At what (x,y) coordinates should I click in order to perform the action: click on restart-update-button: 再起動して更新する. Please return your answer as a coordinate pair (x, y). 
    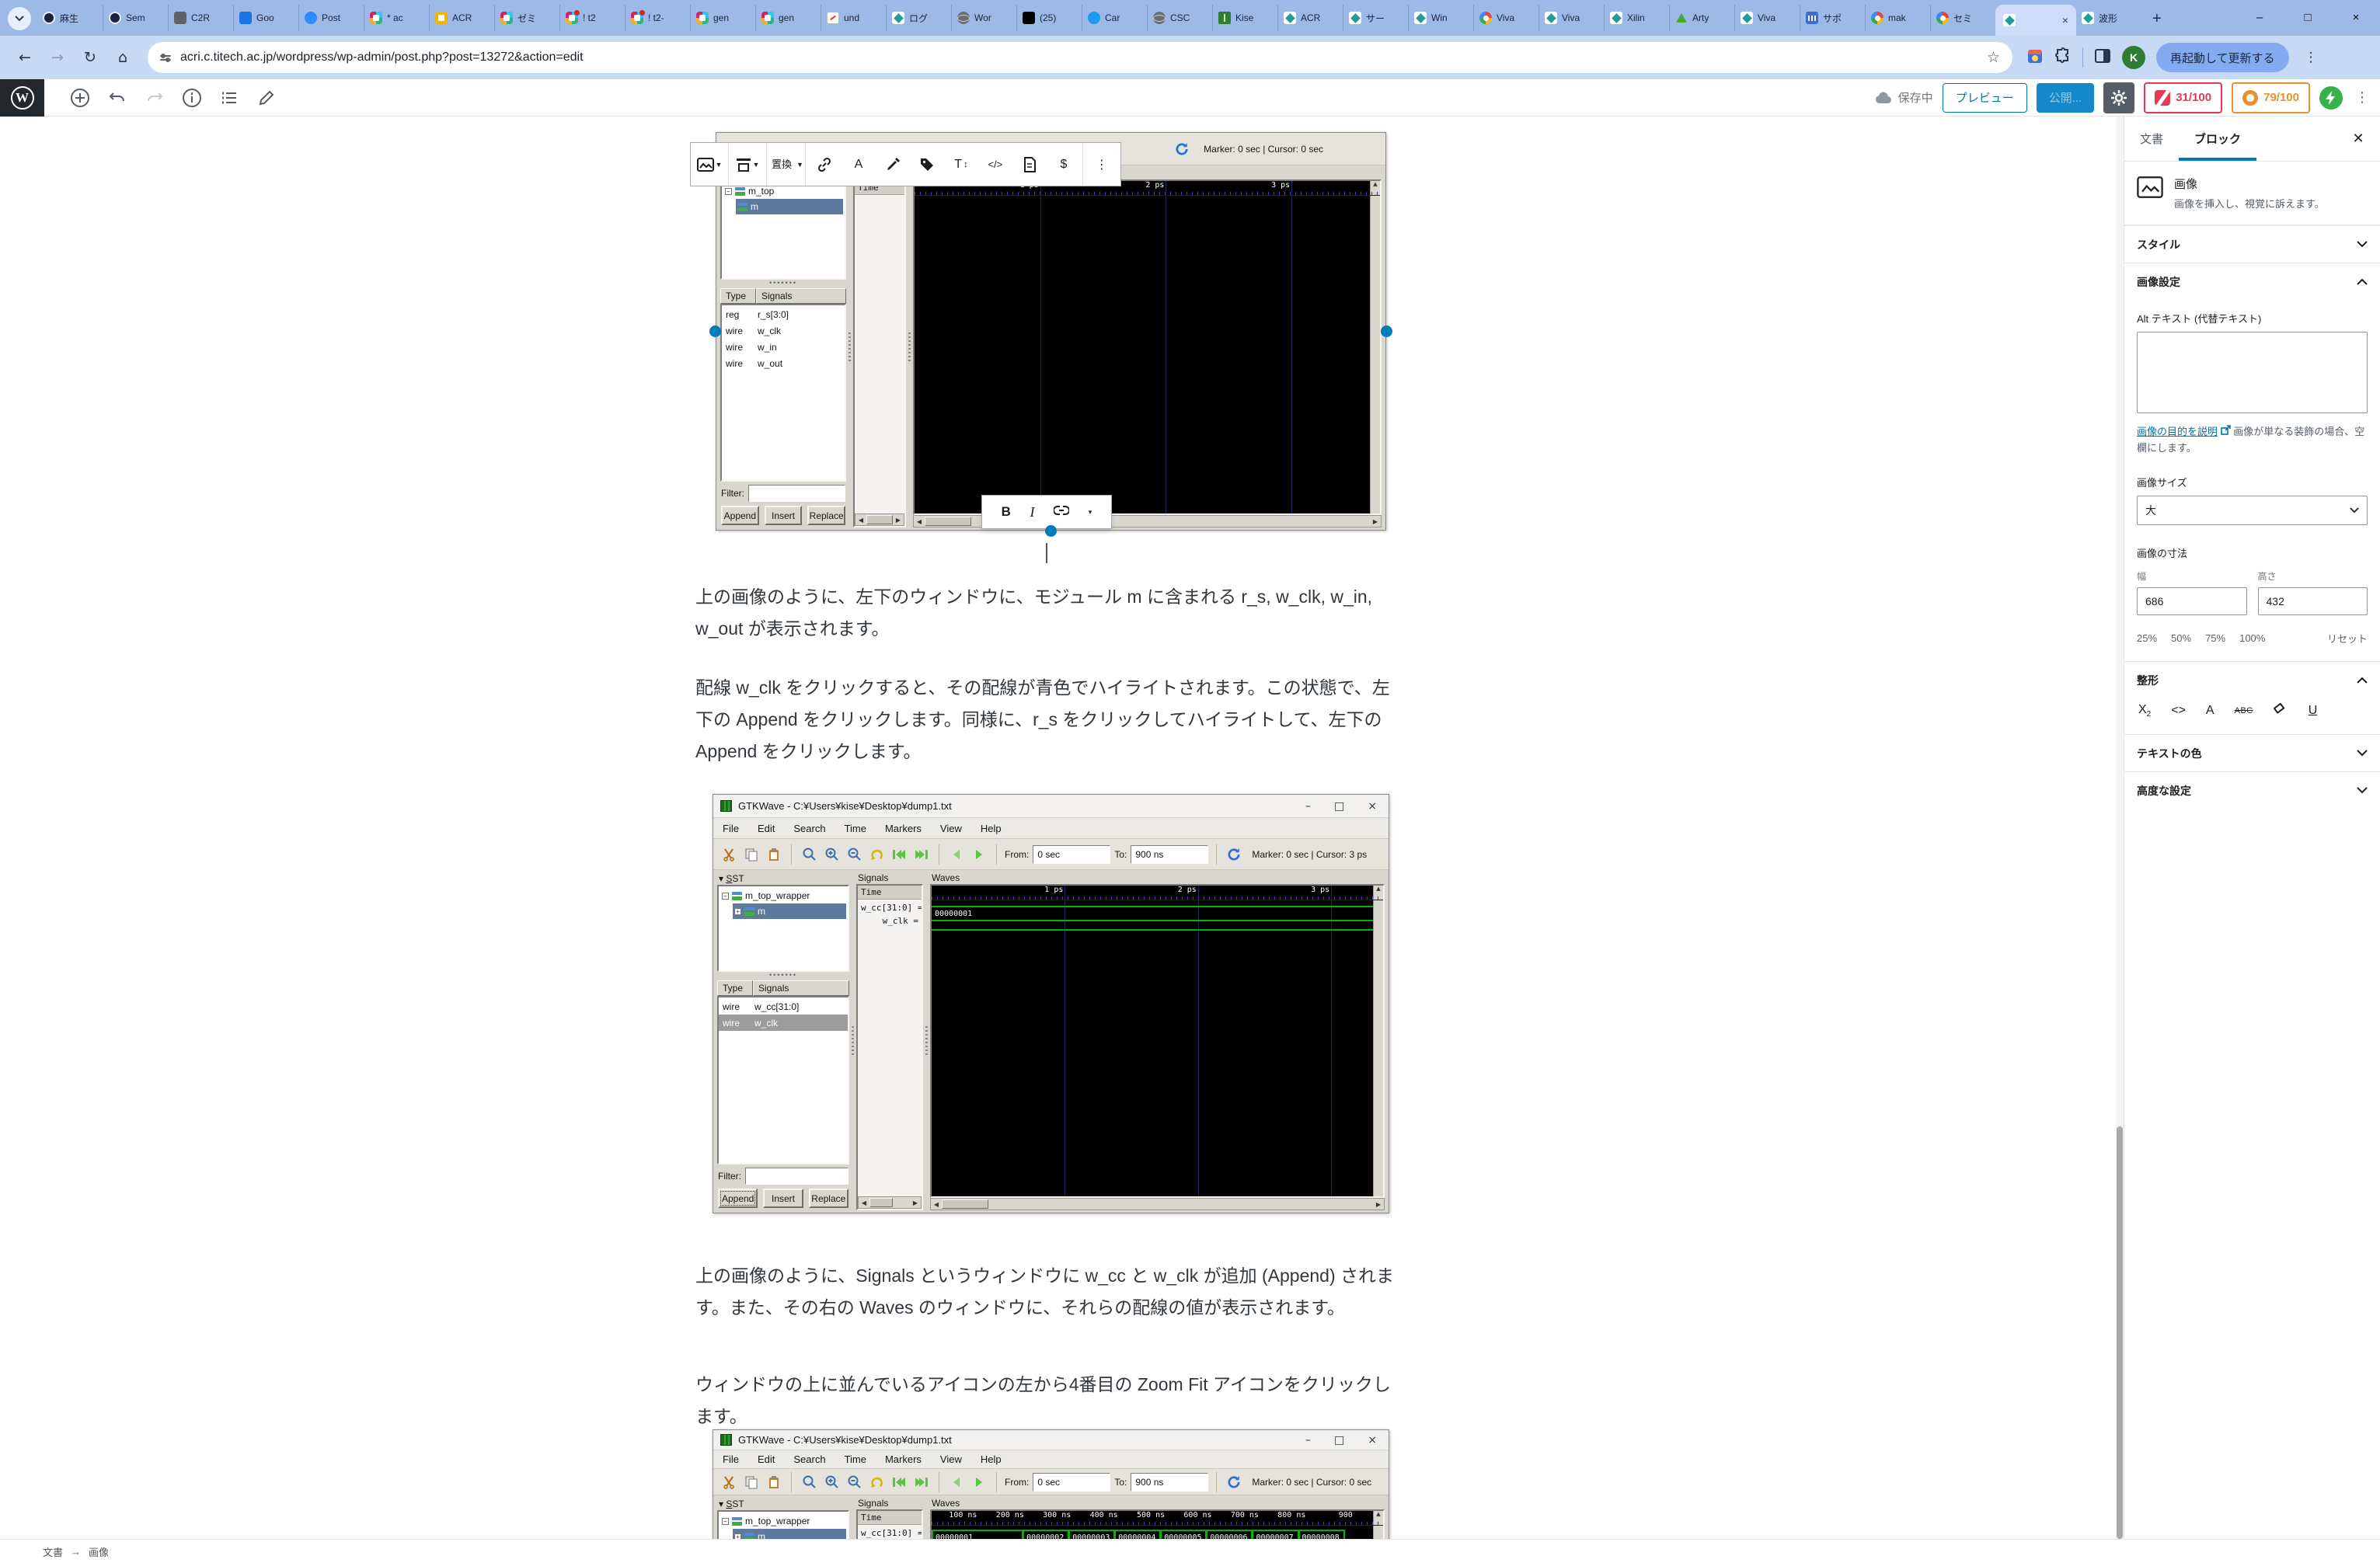
    Looking at the image, I should click on (2222, 57).